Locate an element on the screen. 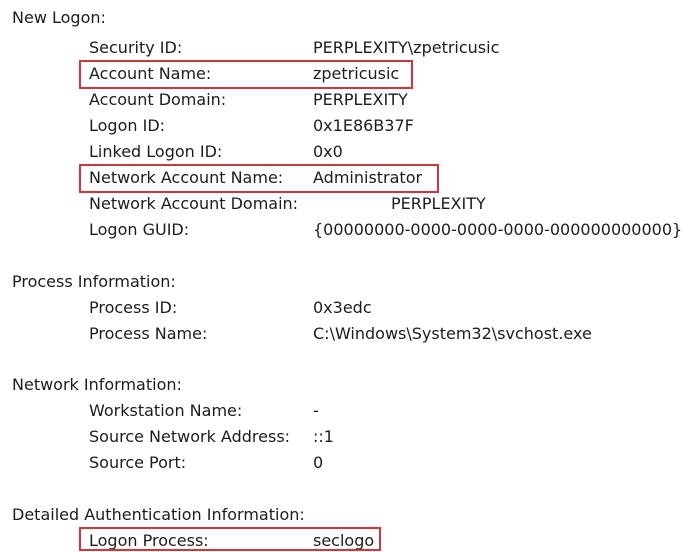 The height and width of the screenshot is (552, 689). process-id-label: Process ID: is located at coordinates (133, 307).